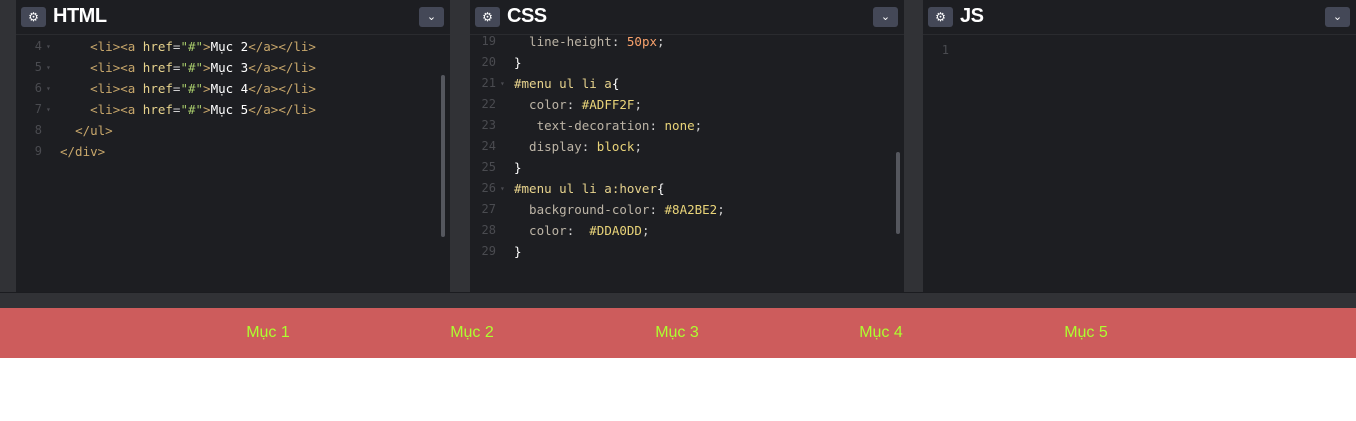 The image size is (1356, 421). Describe the element at coordinates (527, 16) in the screenshot. I see `pane-title: CSS` at that location.